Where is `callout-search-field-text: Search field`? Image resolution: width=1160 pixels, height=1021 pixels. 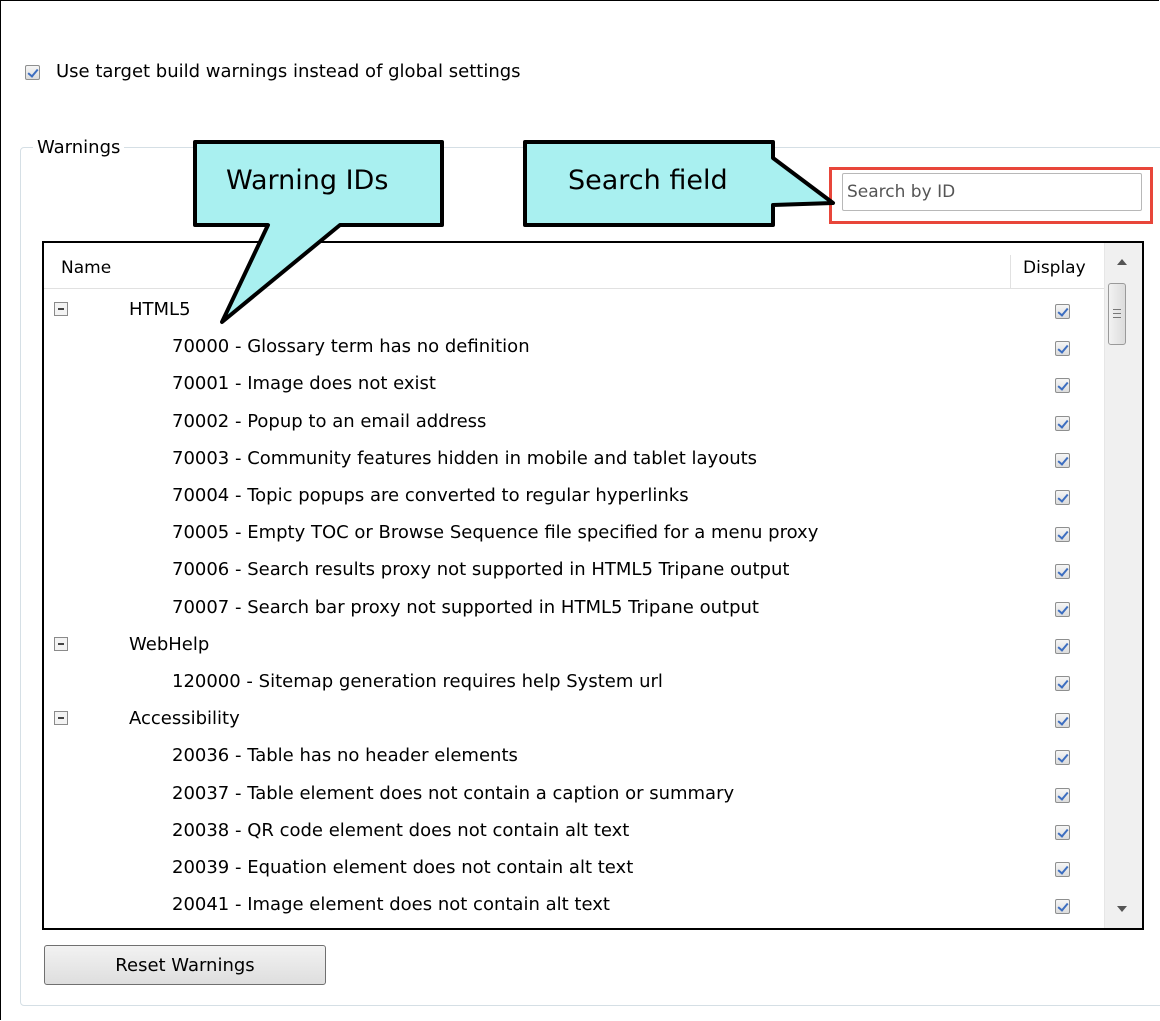
callout-search-field-text: Search field is located at coordinates (648, 180).